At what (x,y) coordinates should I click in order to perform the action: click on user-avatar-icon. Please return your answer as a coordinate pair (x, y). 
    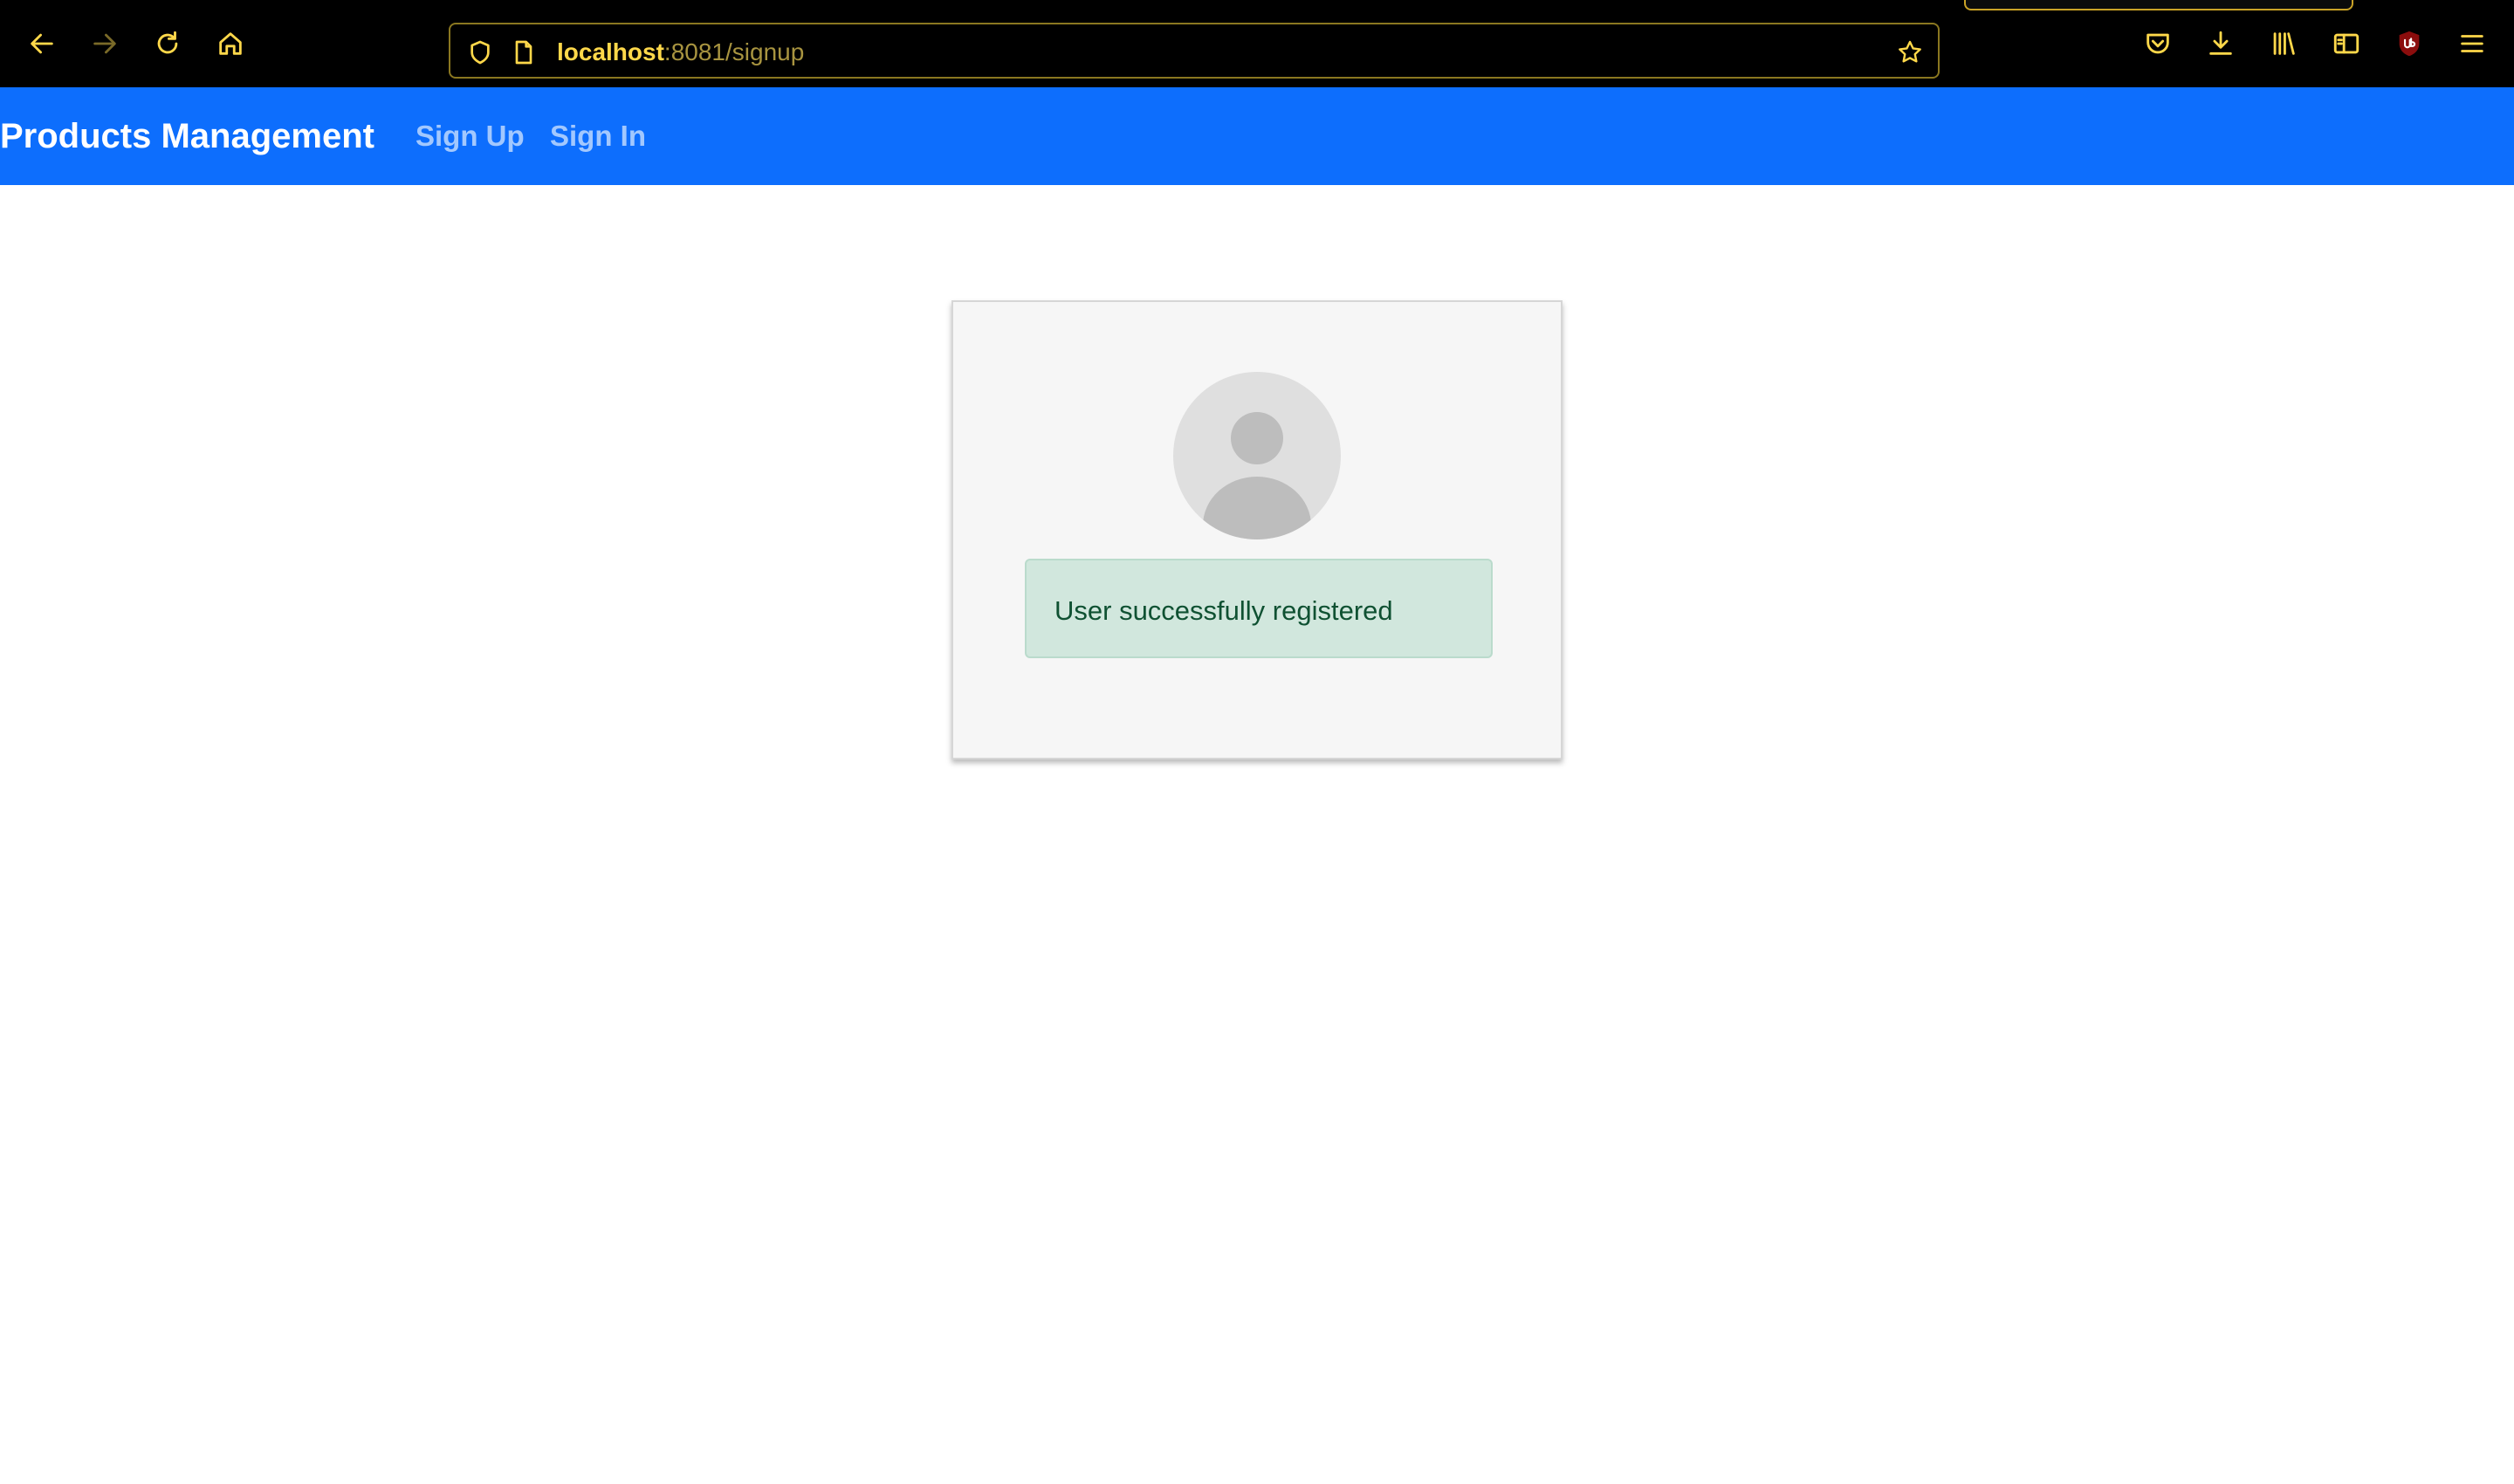
    Looking at the image, I should click on (1257, 455).